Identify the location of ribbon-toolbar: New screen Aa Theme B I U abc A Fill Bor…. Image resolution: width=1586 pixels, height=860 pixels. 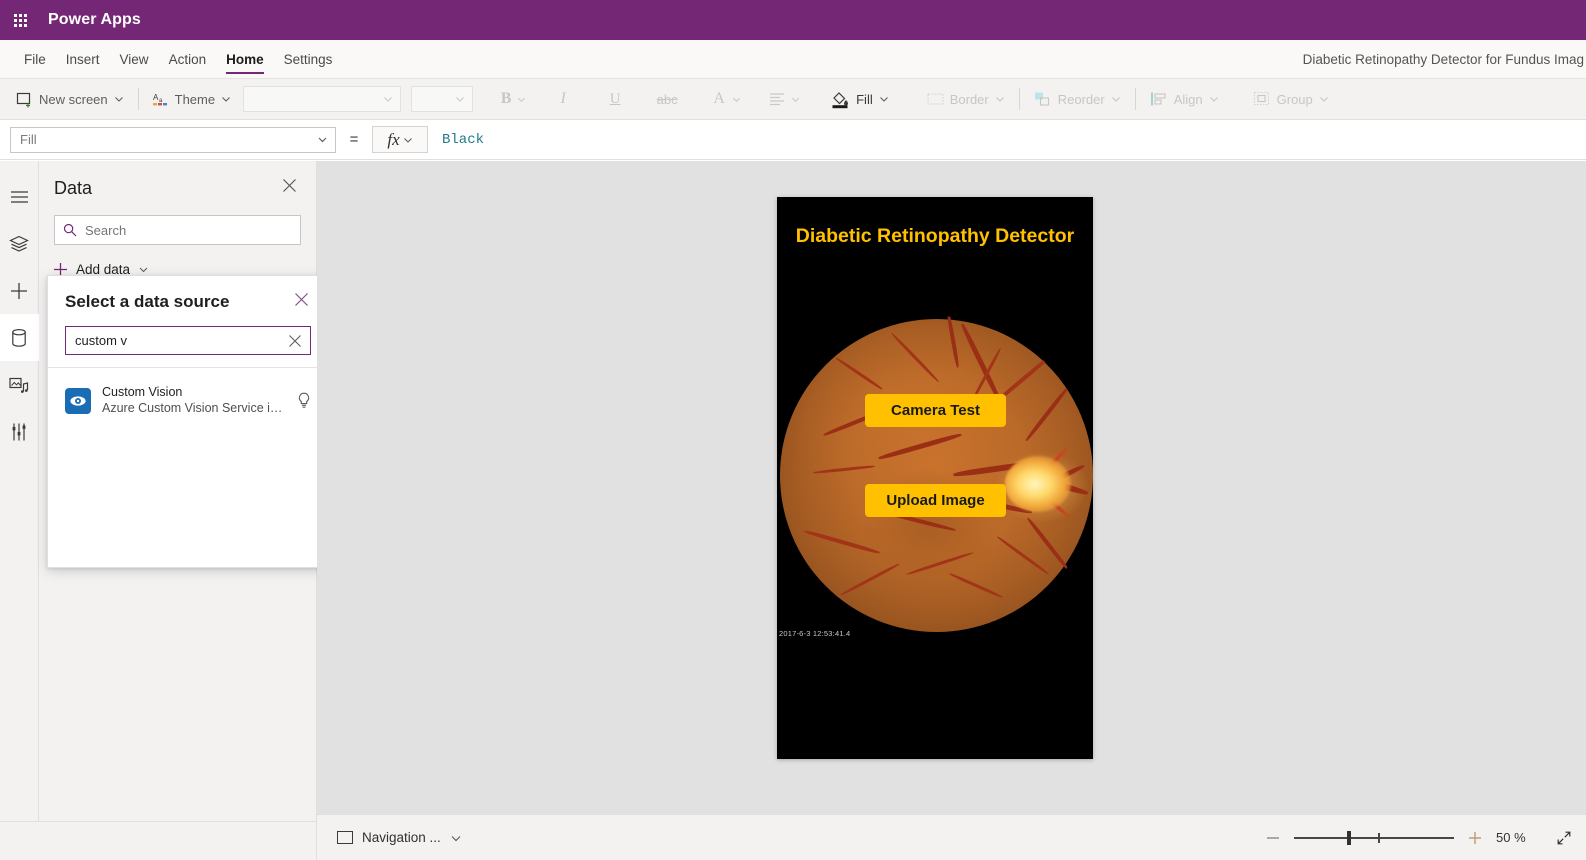
(793, 99).